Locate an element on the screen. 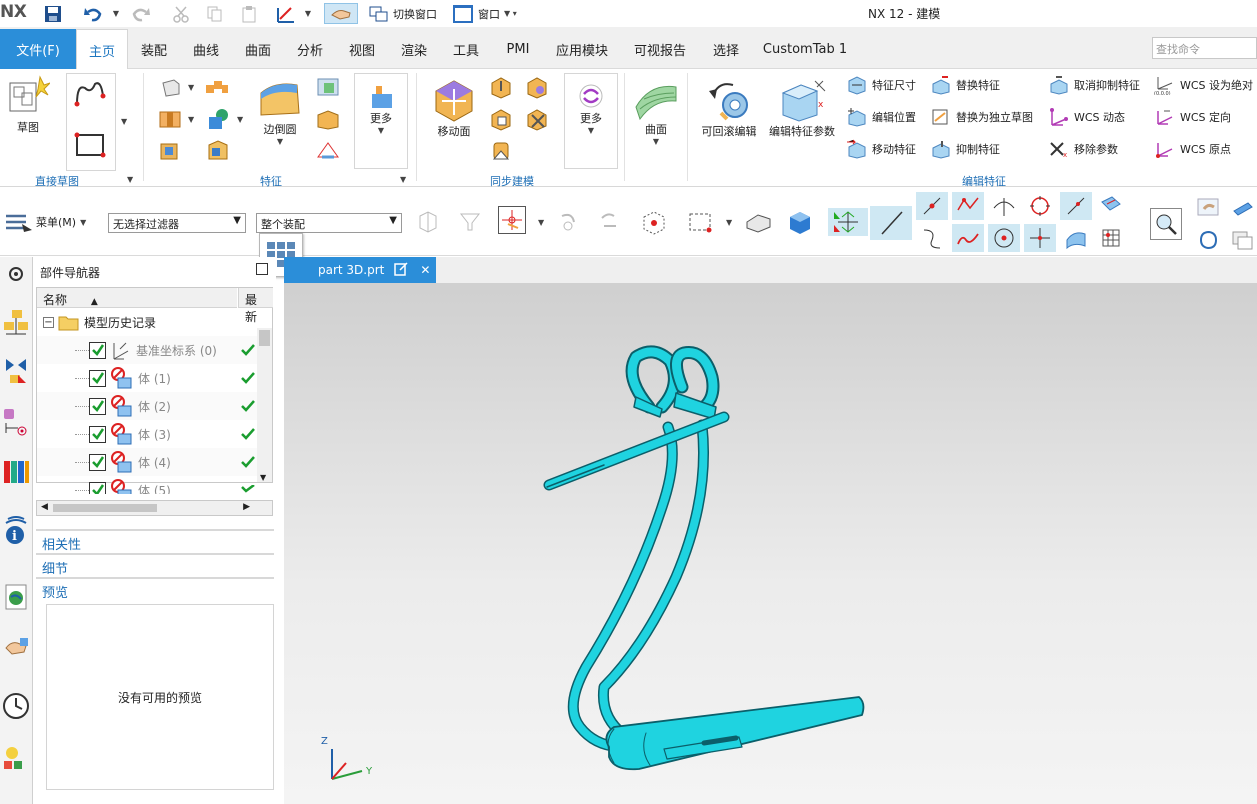 Image resolution: width=1257 pixels, height=804 pixels. suppress-feature-button: 抑制特征 is located at coordinates (965, 149).